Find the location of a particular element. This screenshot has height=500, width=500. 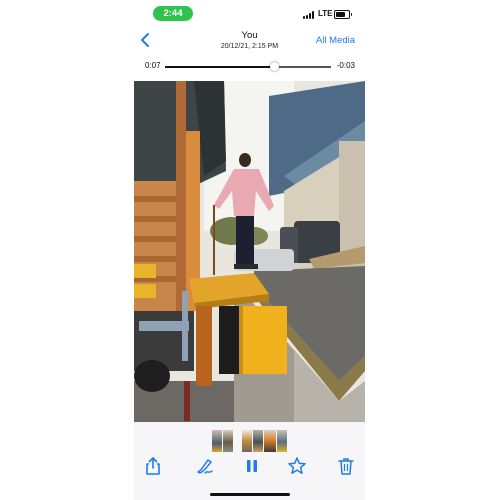

video-scrubber: 0:07 -0:03 is located at coordinates (249, 67).